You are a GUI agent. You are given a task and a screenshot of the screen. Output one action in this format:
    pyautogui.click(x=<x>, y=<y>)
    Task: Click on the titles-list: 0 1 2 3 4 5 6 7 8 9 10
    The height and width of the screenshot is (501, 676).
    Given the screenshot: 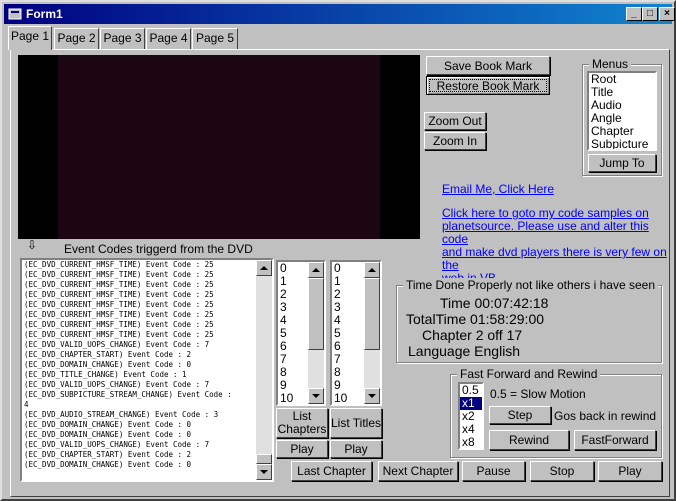 What is the action you would take?
    pyautogui.click(x=356, y=333)
    